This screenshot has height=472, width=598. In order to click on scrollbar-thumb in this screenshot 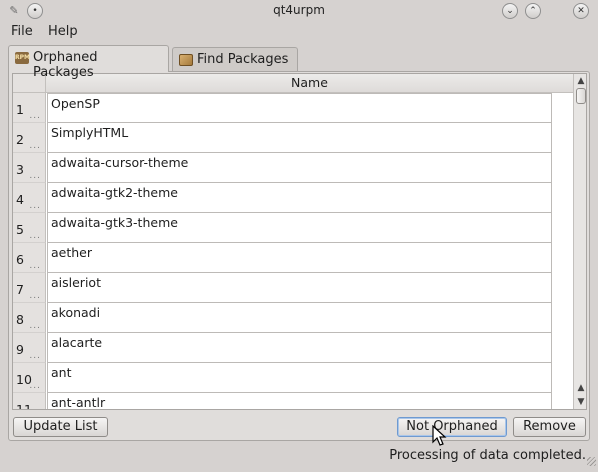, I will do `click(581, 96)`.